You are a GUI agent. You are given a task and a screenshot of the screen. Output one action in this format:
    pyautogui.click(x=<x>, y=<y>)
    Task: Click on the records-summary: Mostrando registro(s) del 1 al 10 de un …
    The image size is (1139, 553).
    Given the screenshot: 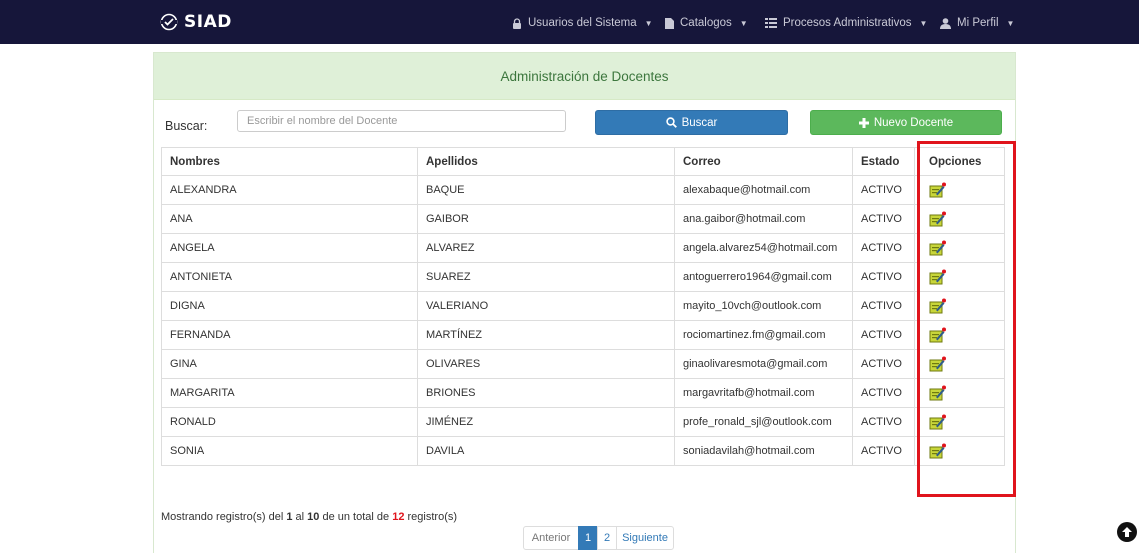 What is the action you would take?
    pyautogui.click(x=309, y=517)
    